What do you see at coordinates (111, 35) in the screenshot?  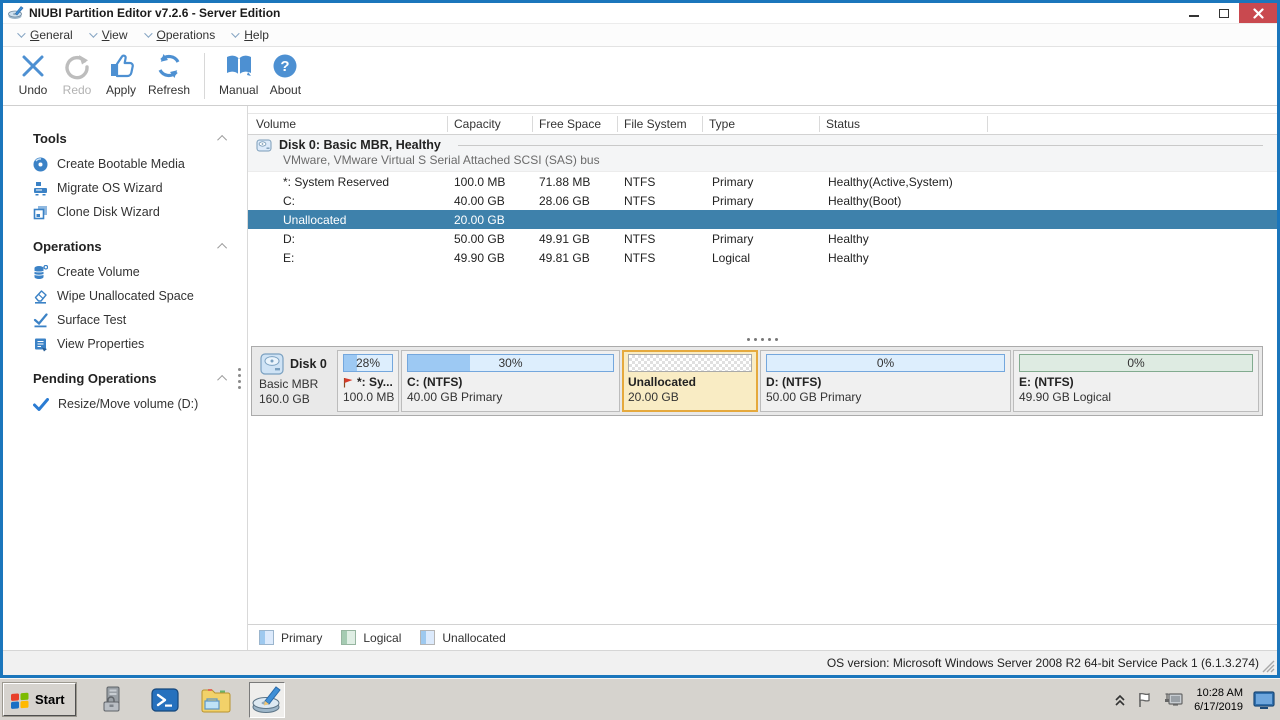 I see `menu-view: View` at bounding box center [111, 35].